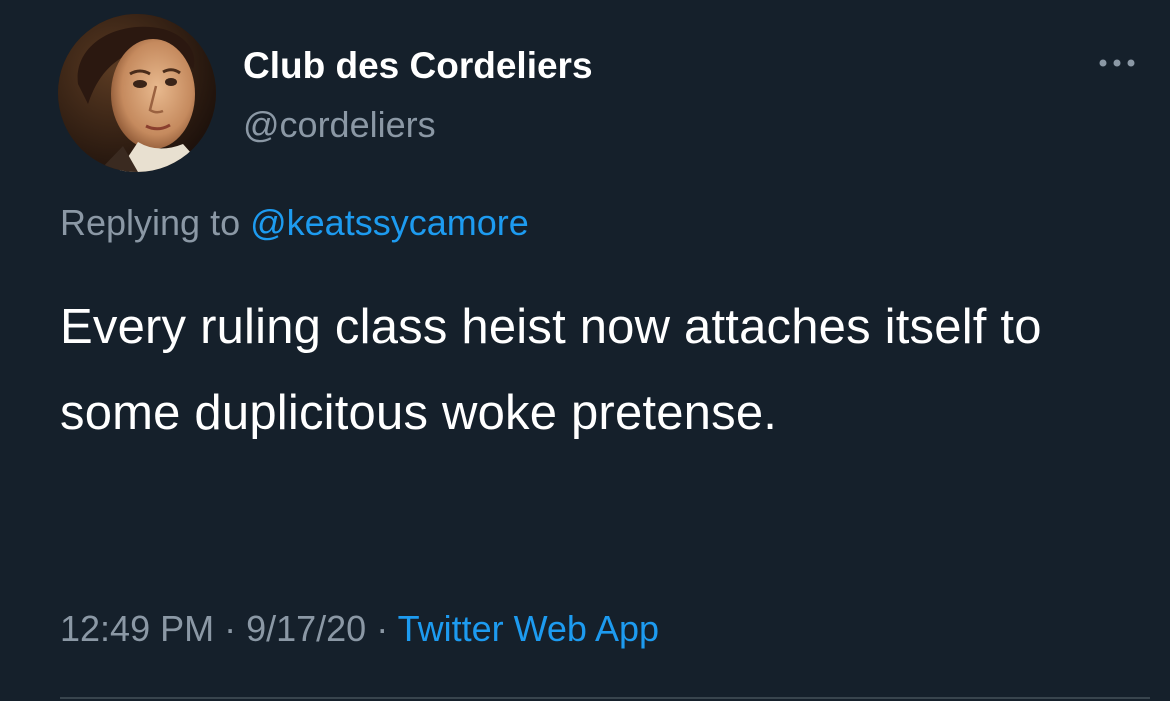 The width and height of the screenshot is (1170, 701). Describe the element at coordinates (418, 66) in the screenshot. I see `author-display-name: Club des Cordeliers` at that location.